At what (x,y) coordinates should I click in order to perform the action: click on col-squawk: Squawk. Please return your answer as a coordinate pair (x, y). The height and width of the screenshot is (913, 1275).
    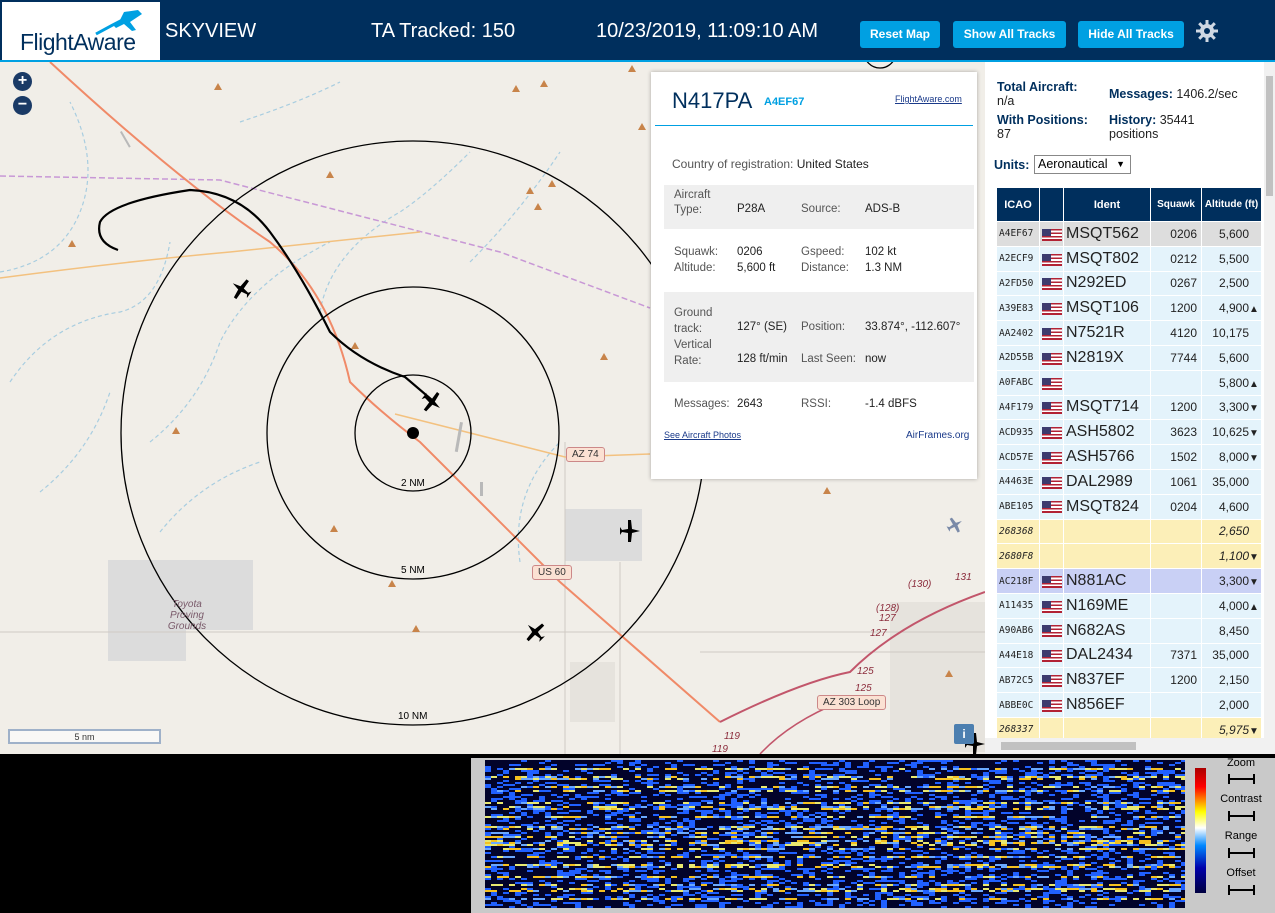
    Looking at the image, I should click on (1176, 204).